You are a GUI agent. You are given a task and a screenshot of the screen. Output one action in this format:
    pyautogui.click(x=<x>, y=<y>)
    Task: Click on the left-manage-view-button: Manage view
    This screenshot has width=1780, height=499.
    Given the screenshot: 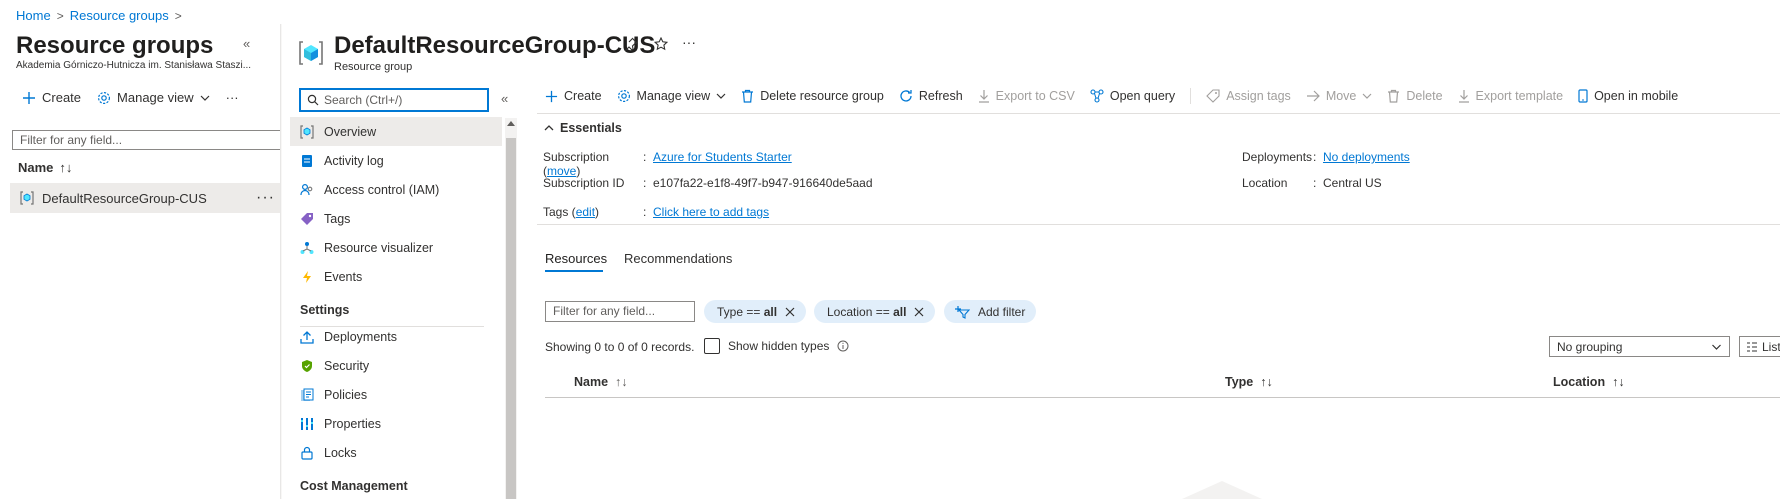 What is the action you would take?
    pyautogui.click(x=153, y=97)
    